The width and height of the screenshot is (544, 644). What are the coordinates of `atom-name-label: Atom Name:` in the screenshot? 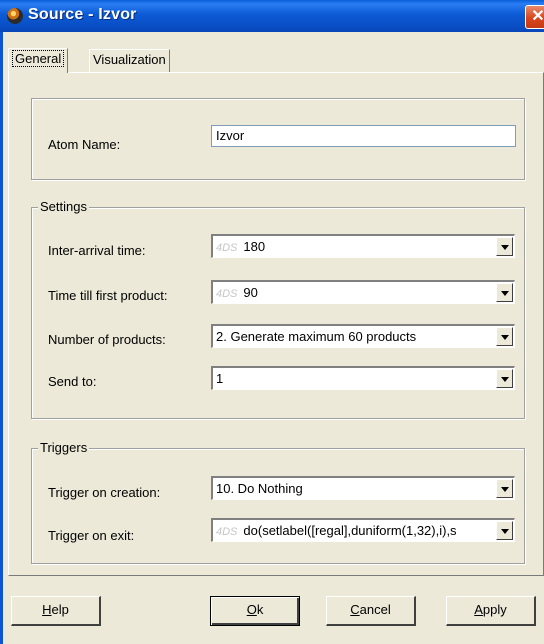 It's located at (84, 144).